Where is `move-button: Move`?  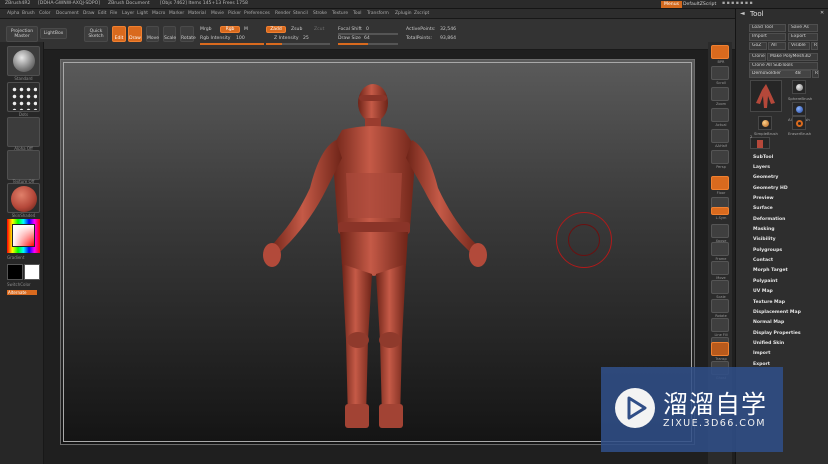 move-button: Move is located at coordinates (152, 34).